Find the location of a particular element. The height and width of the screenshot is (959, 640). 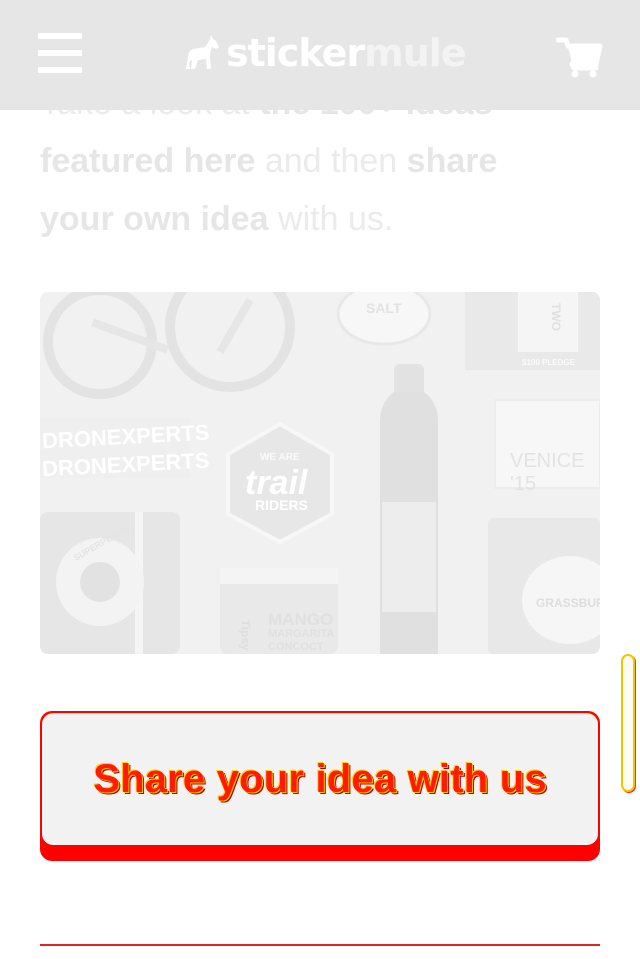

intro-line-3: your own idea with us. is located at coordinates (320, 219).